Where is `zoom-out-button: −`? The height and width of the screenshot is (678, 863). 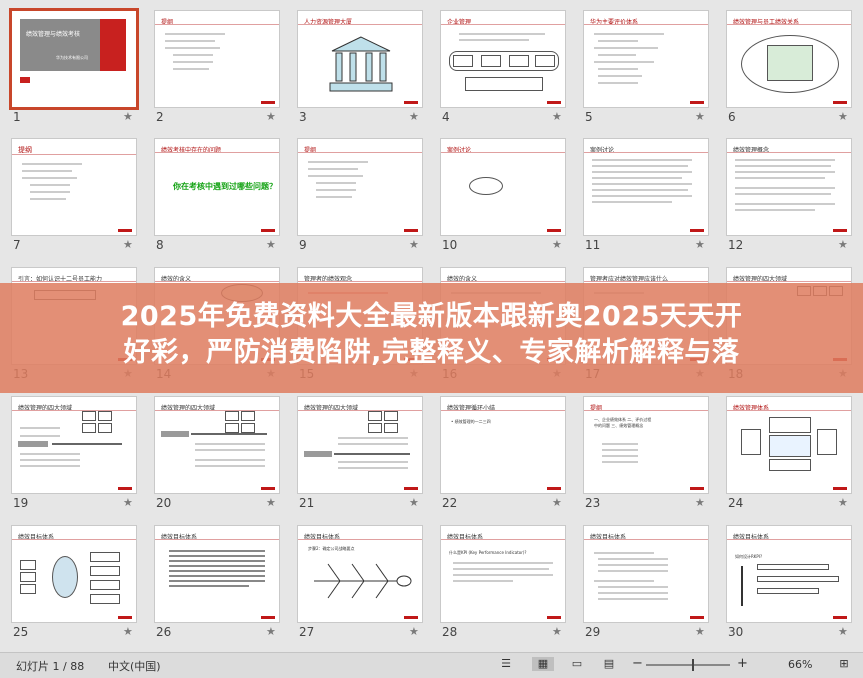
zoom-out-button: − is located at coordinates (637, 663).